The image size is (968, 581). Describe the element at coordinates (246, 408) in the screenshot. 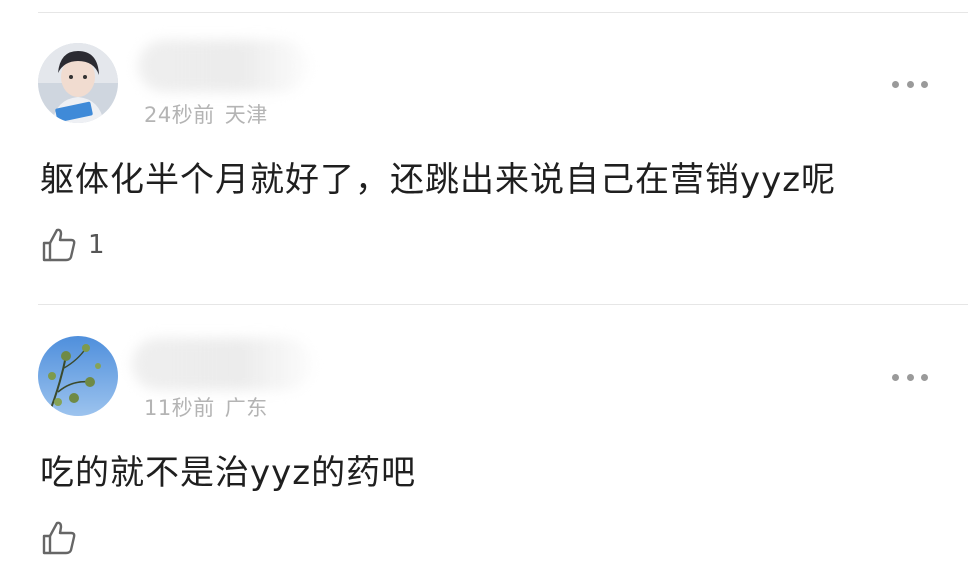

I see `comment-location: 广东` at that location.